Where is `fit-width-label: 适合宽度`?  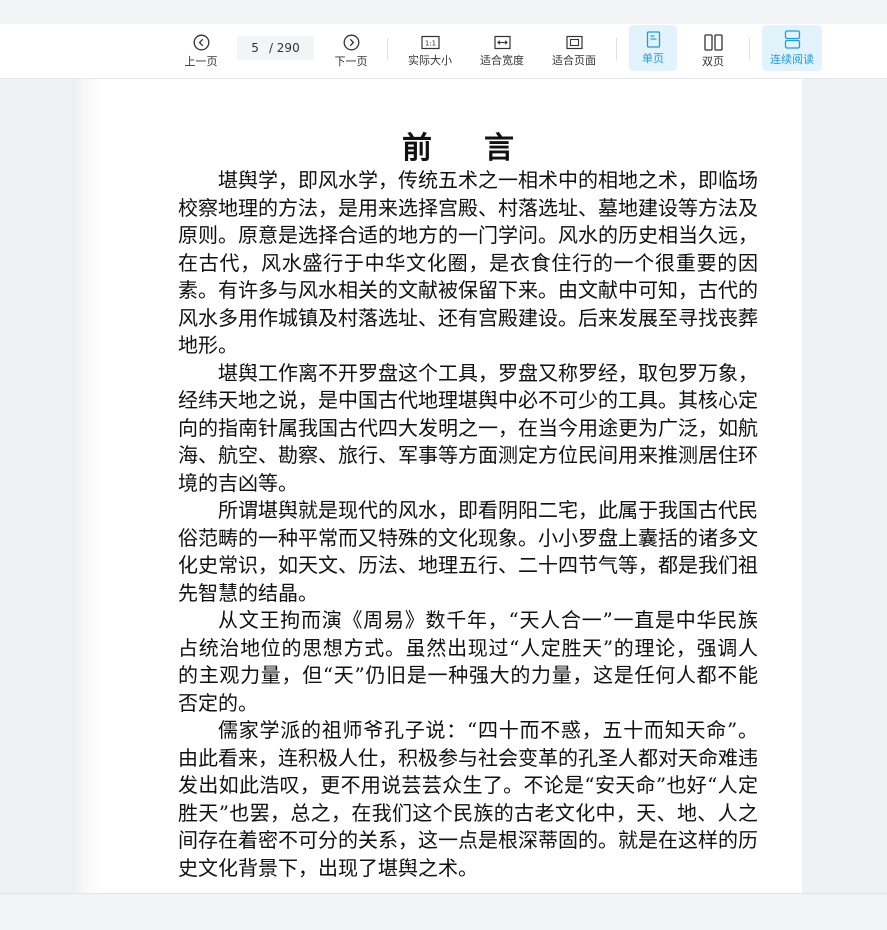 fit-width-label: 适合宽度 is located at coordinates (502, 60).